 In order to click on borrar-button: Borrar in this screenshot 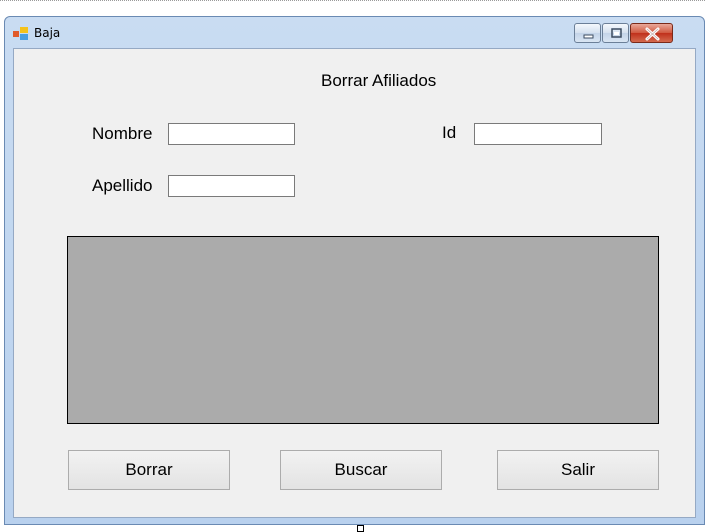, I will do `click(149, 470)`.